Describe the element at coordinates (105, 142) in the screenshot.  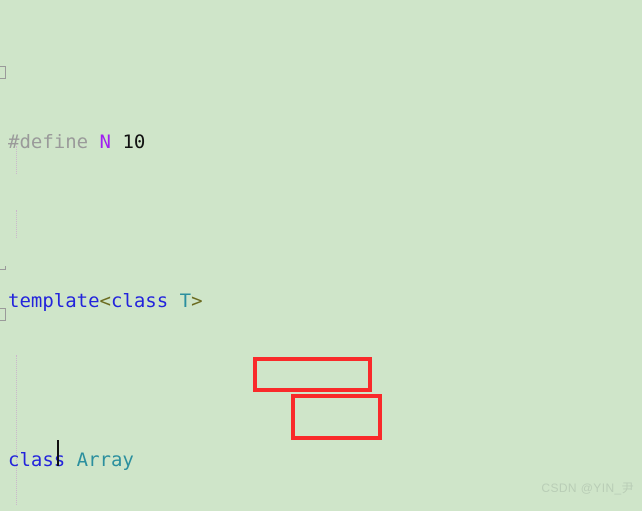
I see `token-macro-name: N` at that location.